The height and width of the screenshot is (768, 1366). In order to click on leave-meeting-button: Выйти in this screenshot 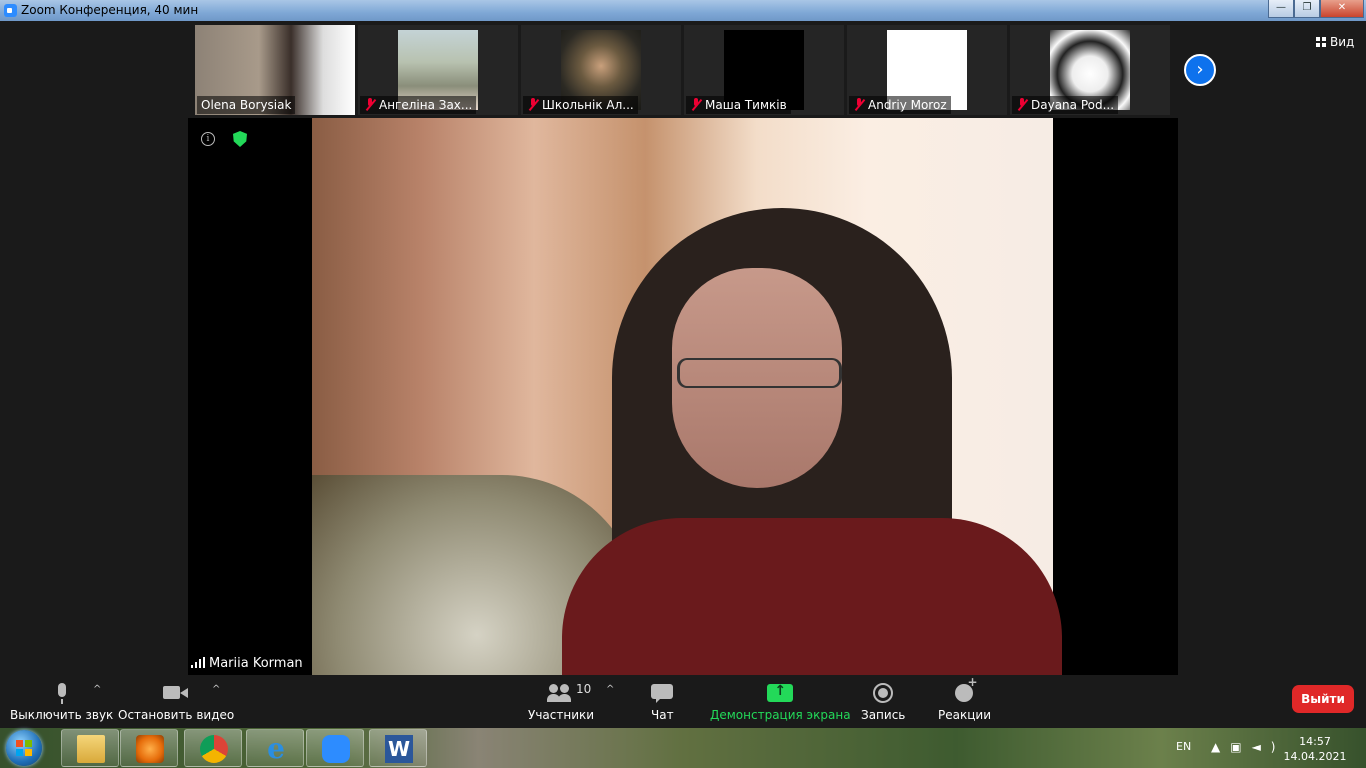, I will do `click(1323, 699)`.